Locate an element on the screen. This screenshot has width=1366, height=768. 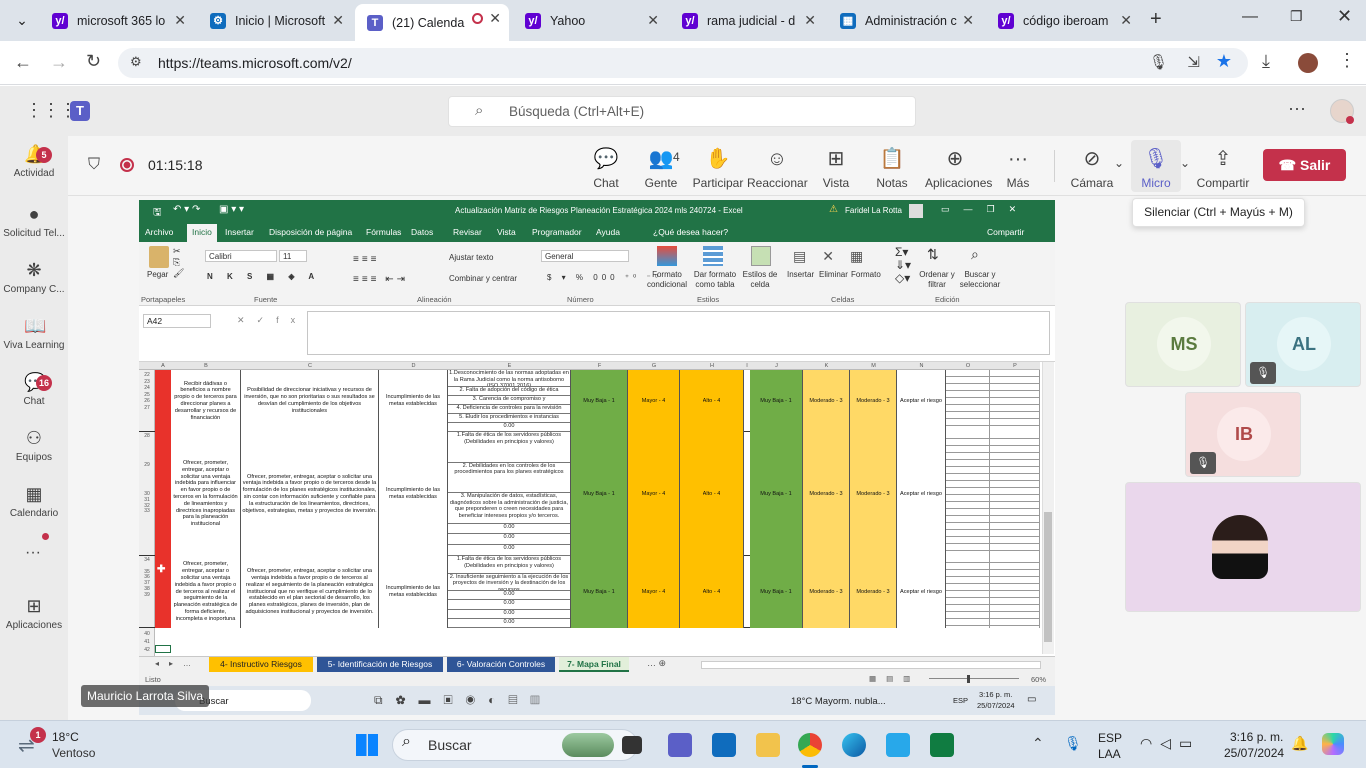
browser-tab: ▦ Administración c ✕ is located at coordinates (905, 20).